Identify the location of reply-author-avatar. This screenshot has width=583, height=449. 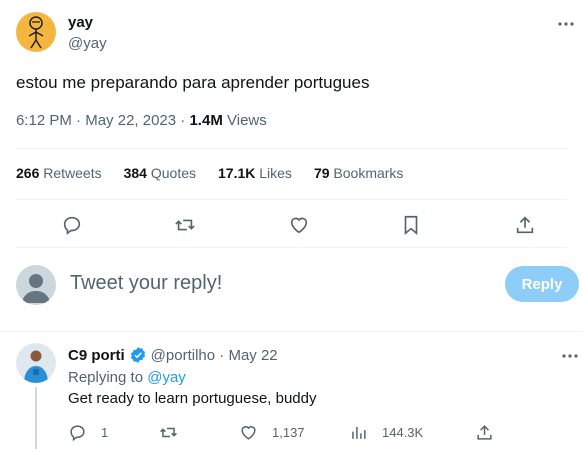
(36, 363).